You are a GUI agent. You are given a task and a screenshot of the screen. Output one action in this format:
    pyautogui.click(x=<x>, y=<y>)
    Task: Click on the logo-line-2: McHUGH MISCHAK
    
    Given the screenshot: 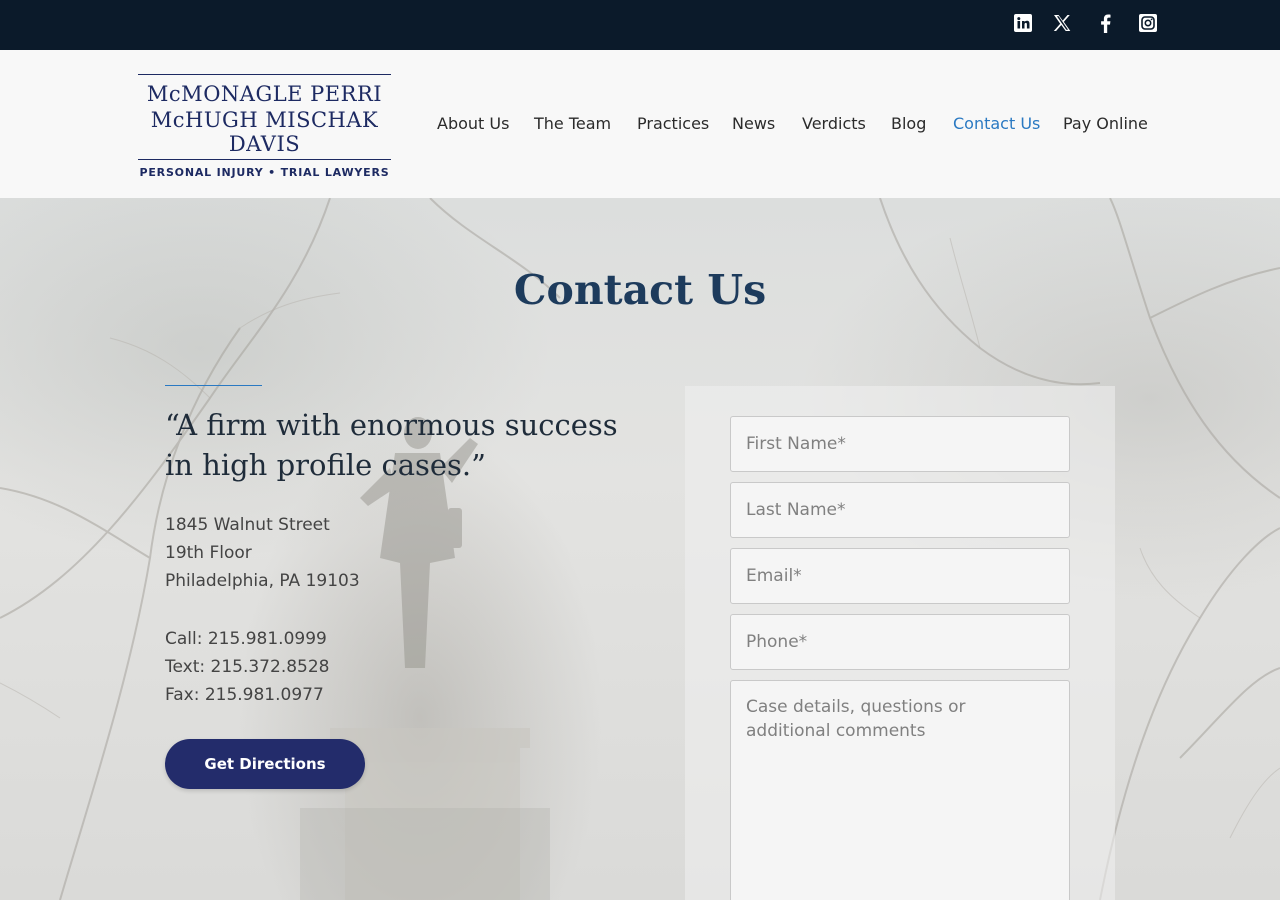 What is the action you would take?
    pyautogui.click(x=264, y=120)
    